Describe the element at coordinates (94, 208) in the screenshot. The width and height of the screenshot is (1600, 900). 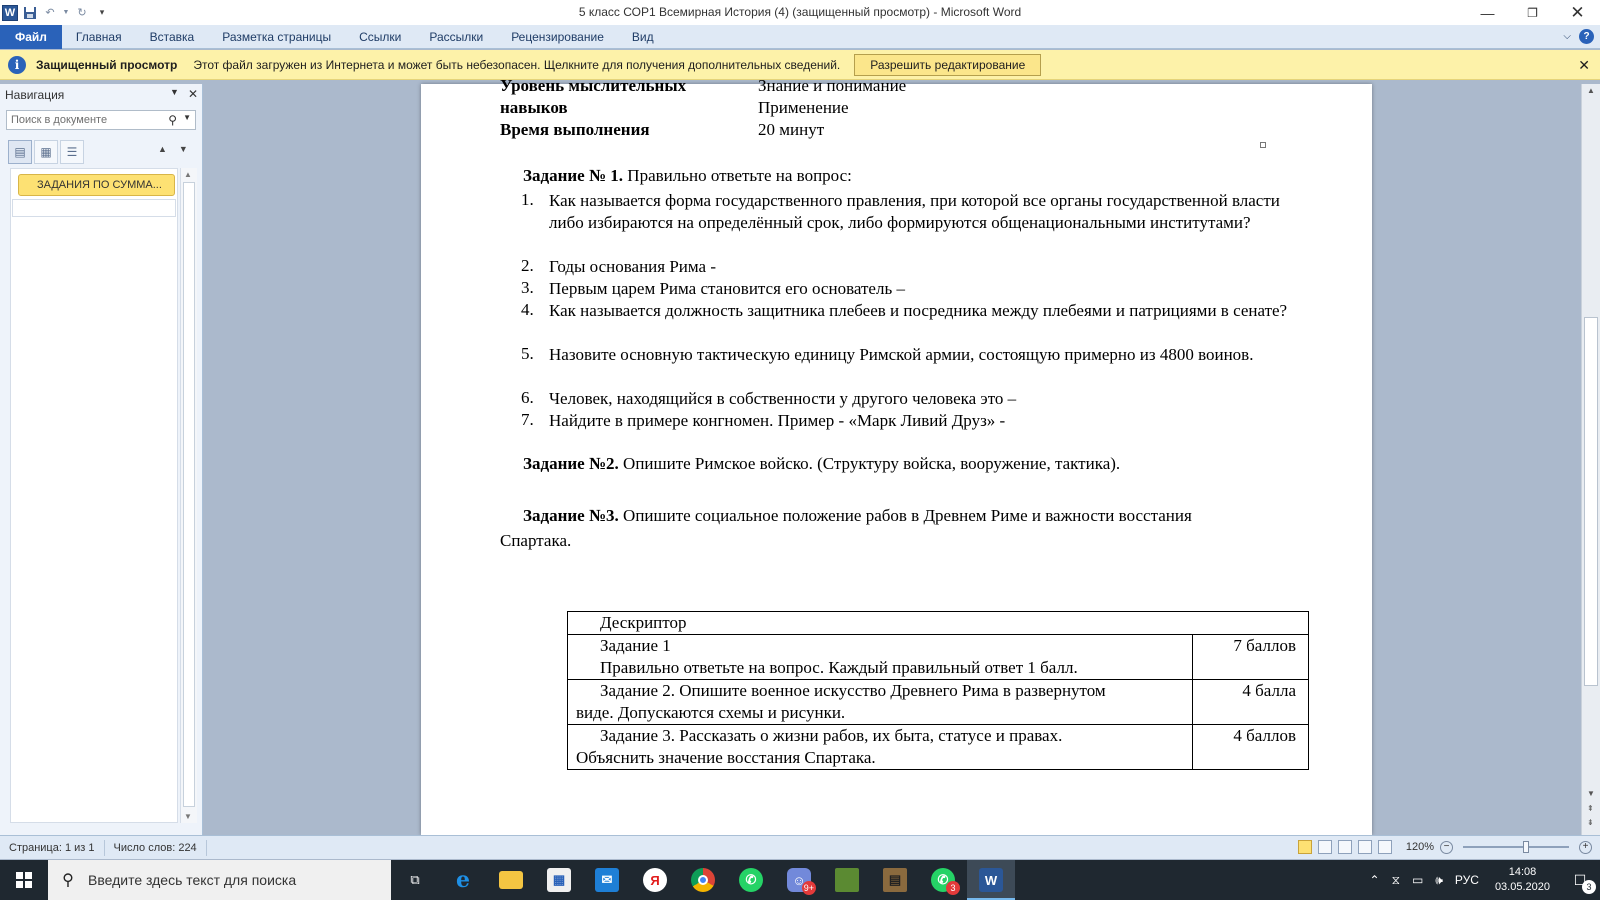
I see `heading-placeholder-row` at that location.